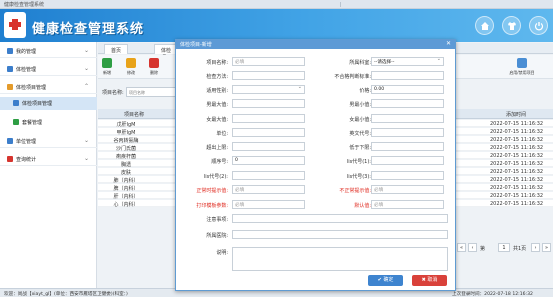 Image resolution: width=553 pixels, height=297 pixels. I want to click on column-header-date: 添加时间, so click(516, 114).